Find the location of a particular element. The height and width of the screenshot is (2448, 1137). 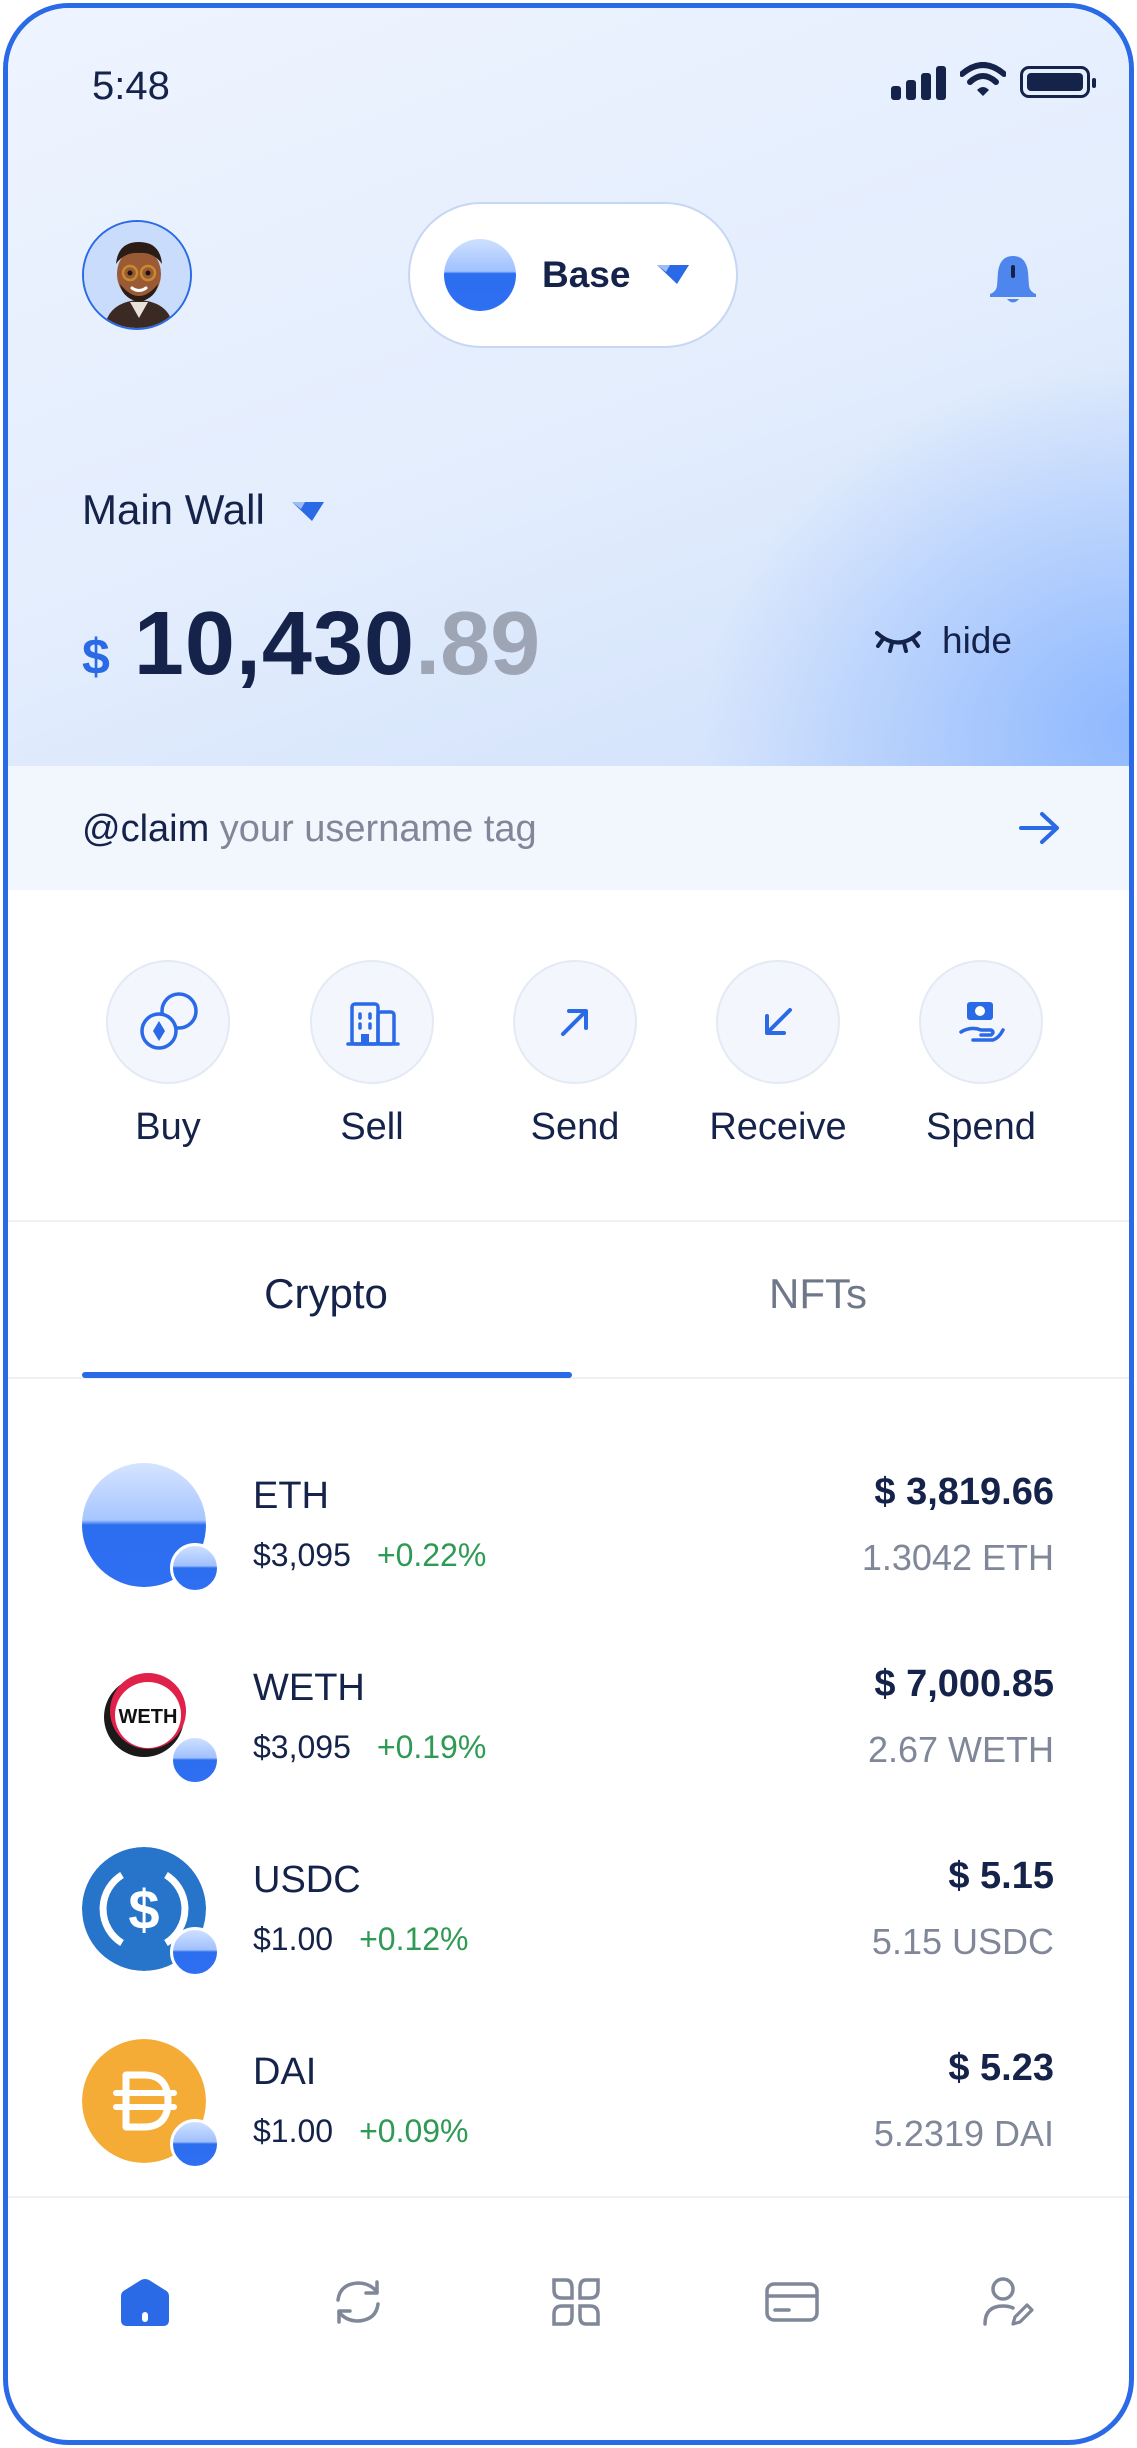

arrow-right-icon is located at coordinates (1039, 828).